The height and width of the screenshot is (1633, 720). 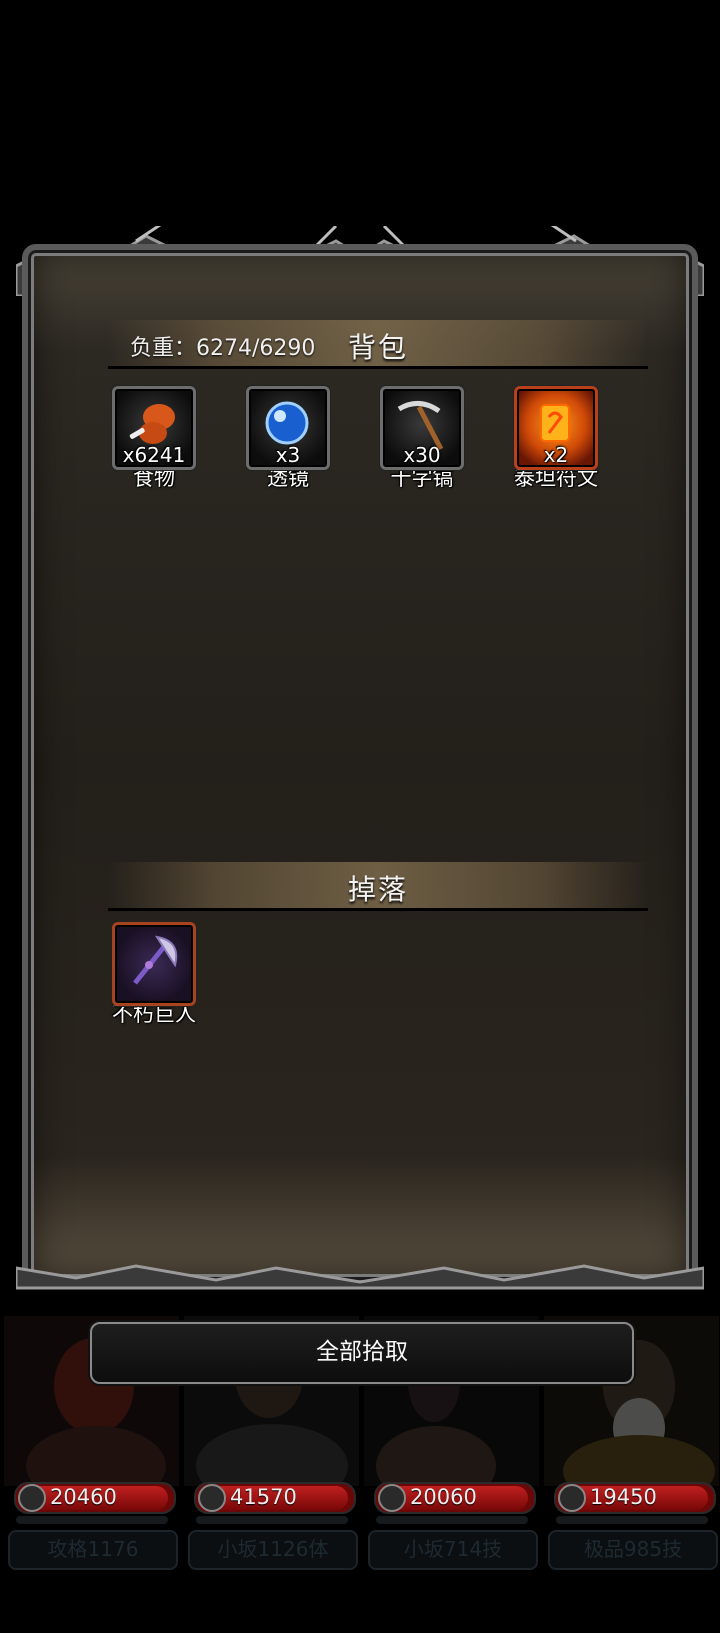 I want to click on item-count: x2, so click(x=556, y=455).